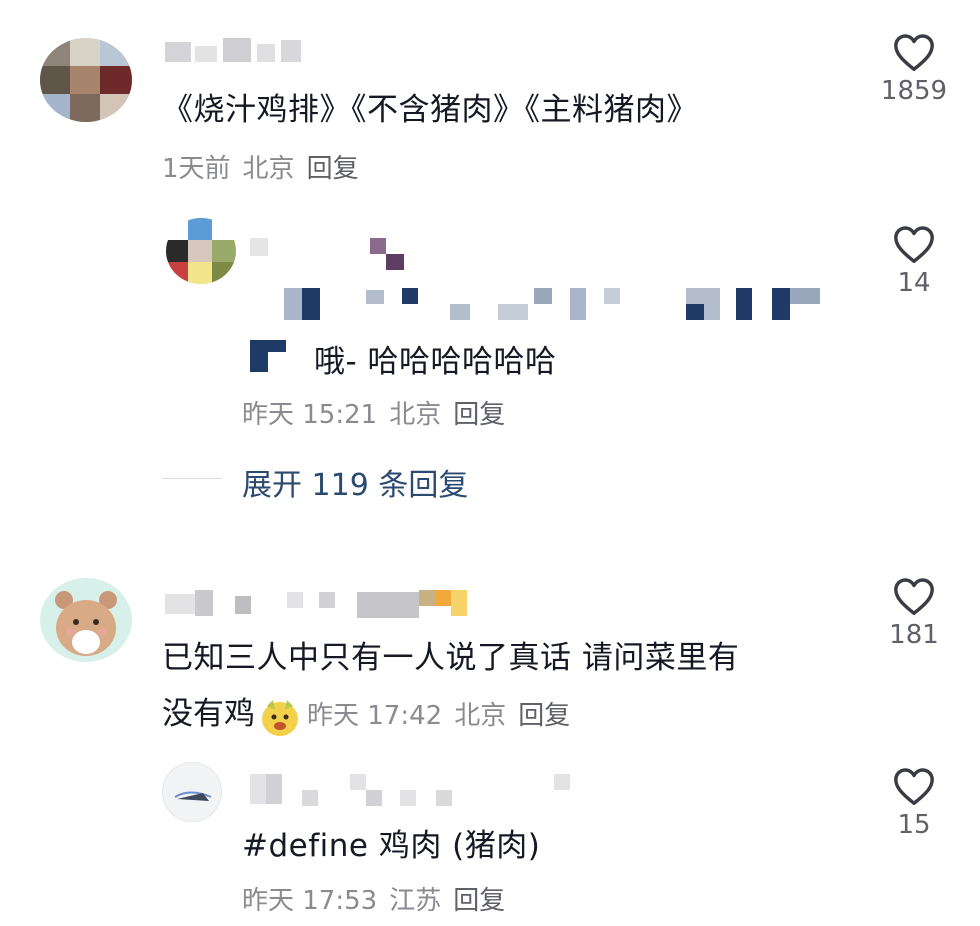  What do you see at coordinates (435, 362) in the screenshot?
I see `reply-text: 哦- 哈哈哈哈哈哈` at bounding box center [435, 362].